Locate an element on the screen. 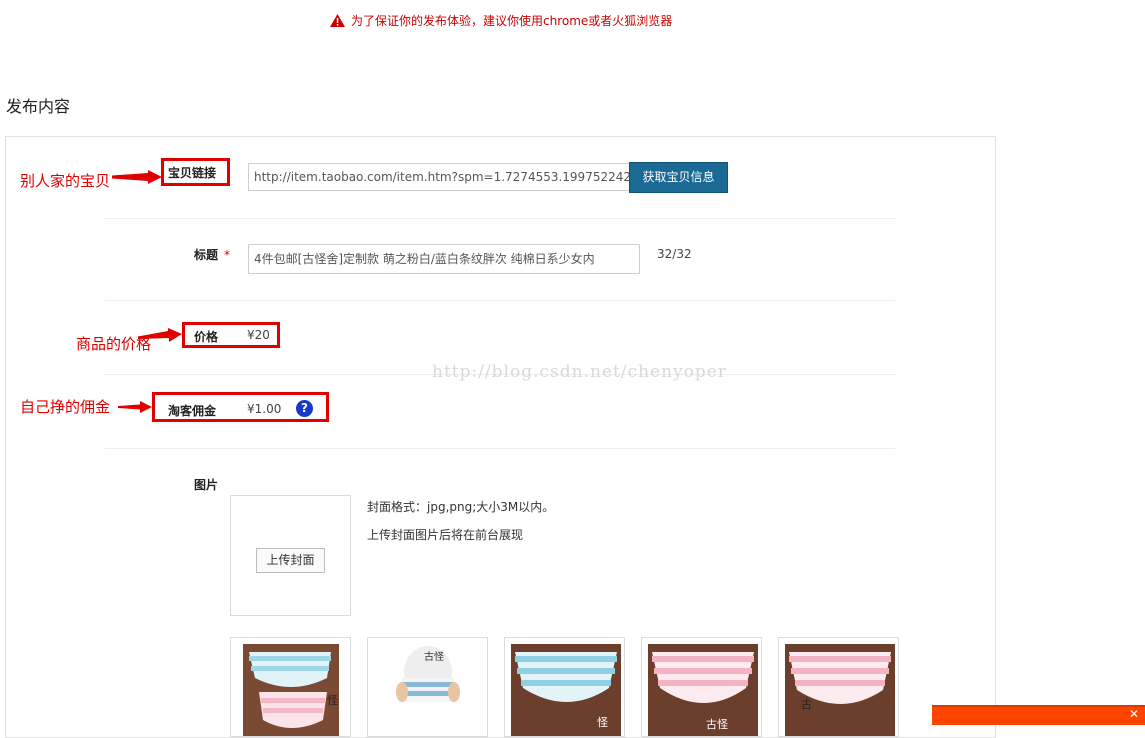  price-value: ¥20 is located at coordinates (258, 335).